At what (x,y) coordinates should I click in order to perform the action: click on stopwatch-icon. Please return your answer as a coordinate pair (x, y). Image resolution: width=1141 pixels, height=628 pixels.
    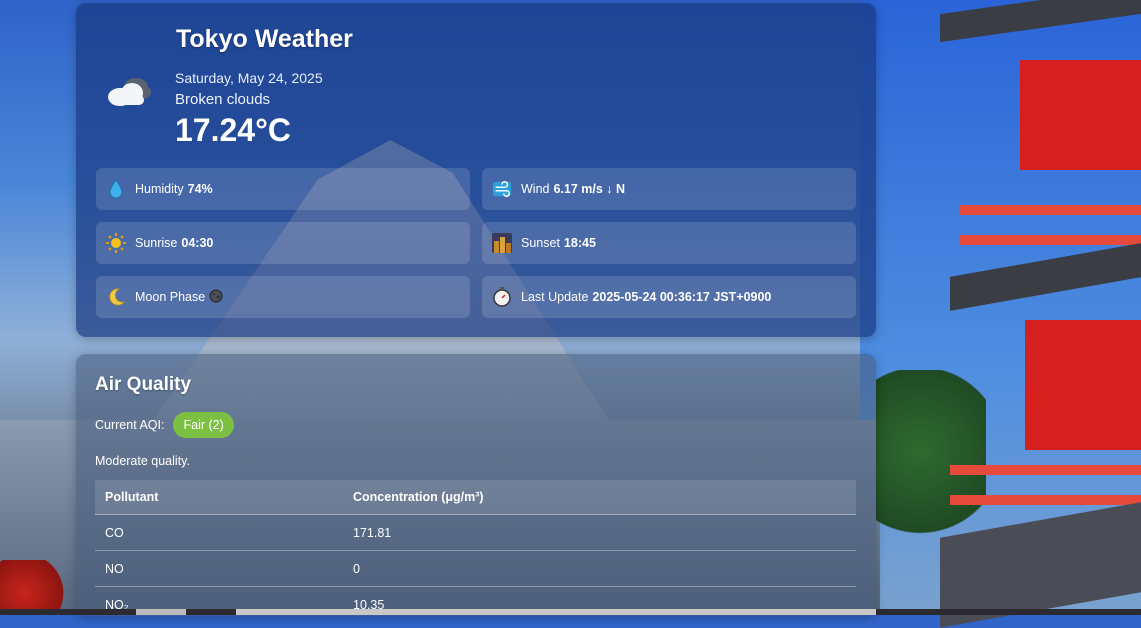
    Looking at the image, I should click on (502, 297).